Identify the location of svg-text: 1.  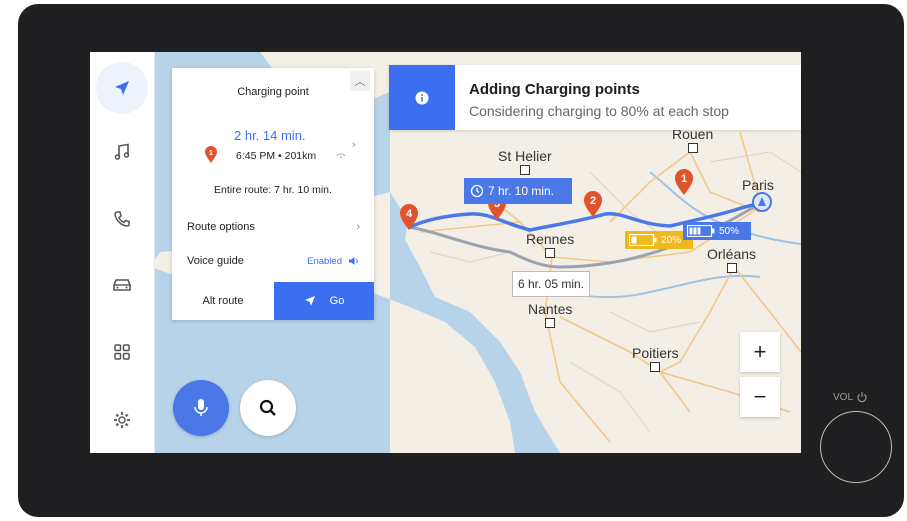
(211, 153).